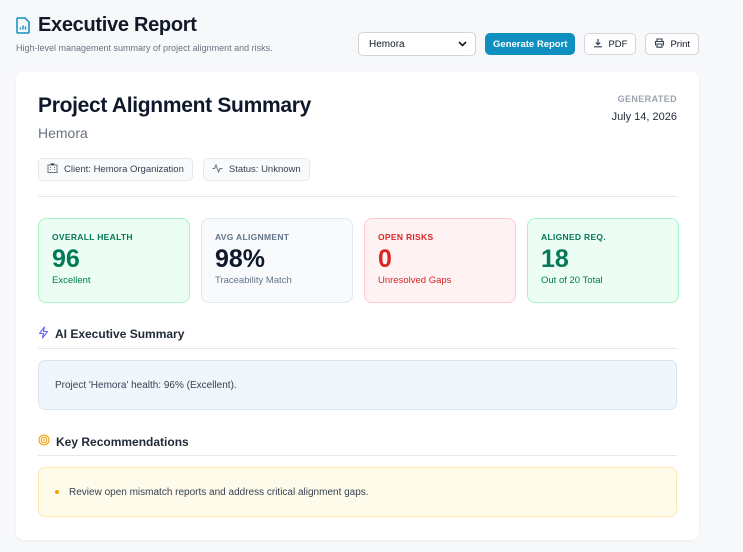 Image resolution: width=743 pixels, height=552 pixels. I want to click on building-icon, so click(52, 169).